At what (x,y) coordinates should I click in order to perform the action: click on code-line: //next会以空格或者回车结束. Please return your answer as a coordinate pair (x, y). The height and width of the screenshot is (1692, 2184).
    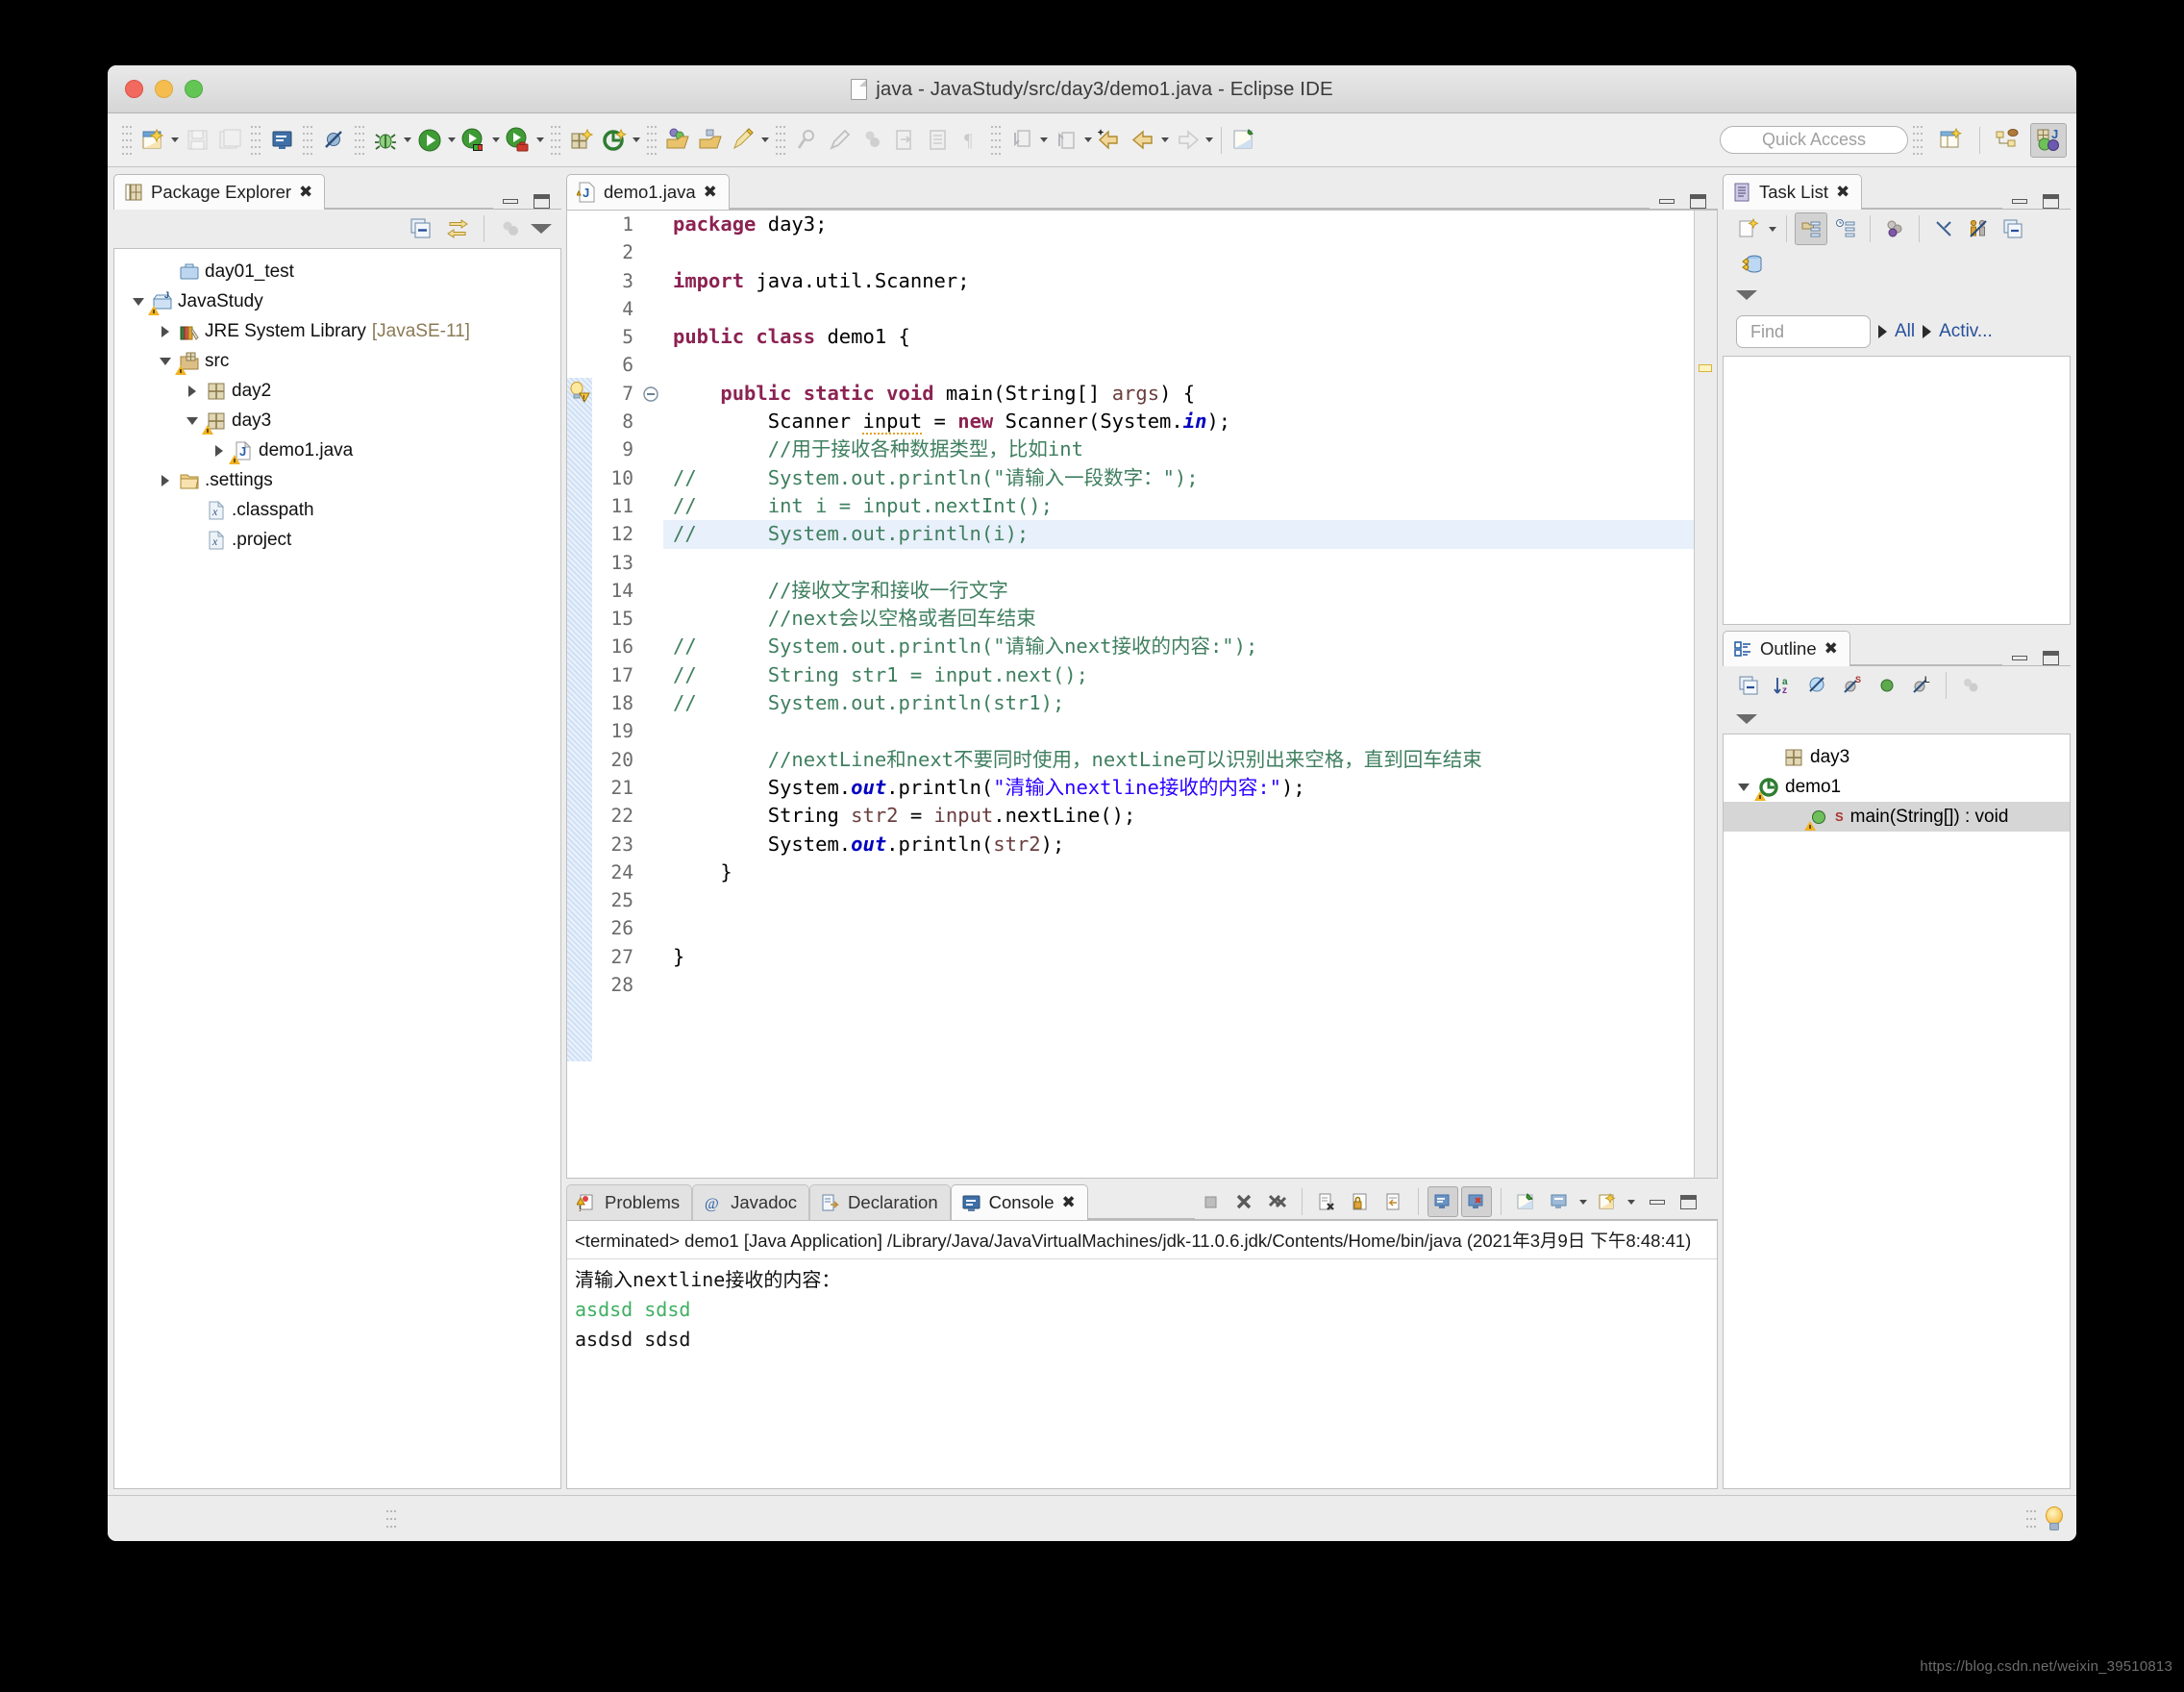
    Looking at the image, I should click on (1178, 619).